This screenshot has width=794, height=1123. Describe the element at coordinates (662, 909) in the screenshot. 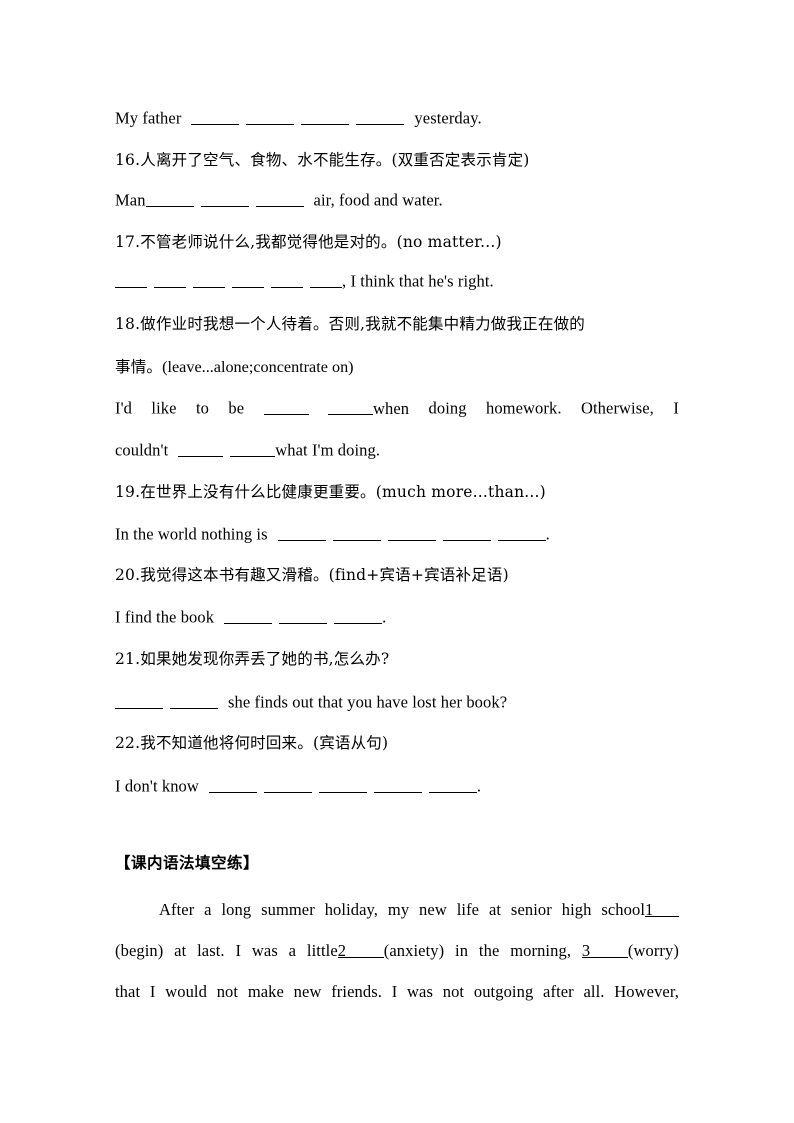

I see `cloze-blank-1: 1` at that location.